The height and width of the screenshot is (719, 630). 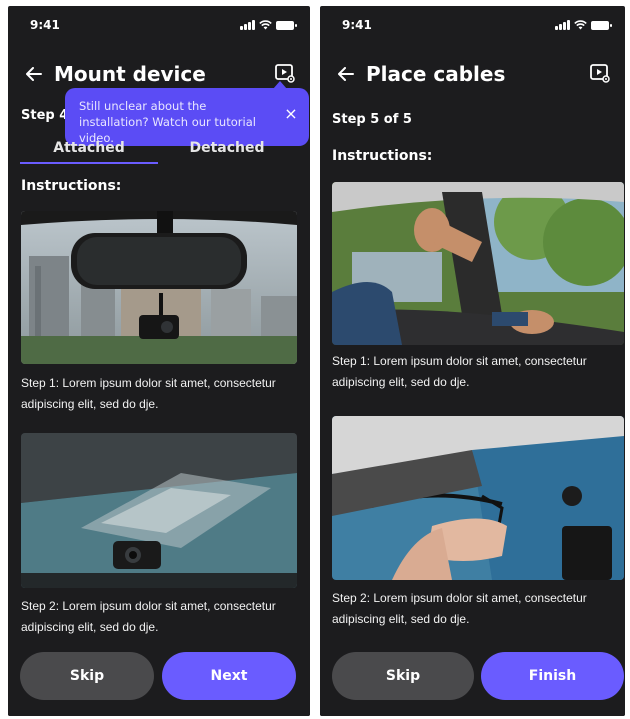 I want to click on page-title: Place cables, so click(x=436, y=74).